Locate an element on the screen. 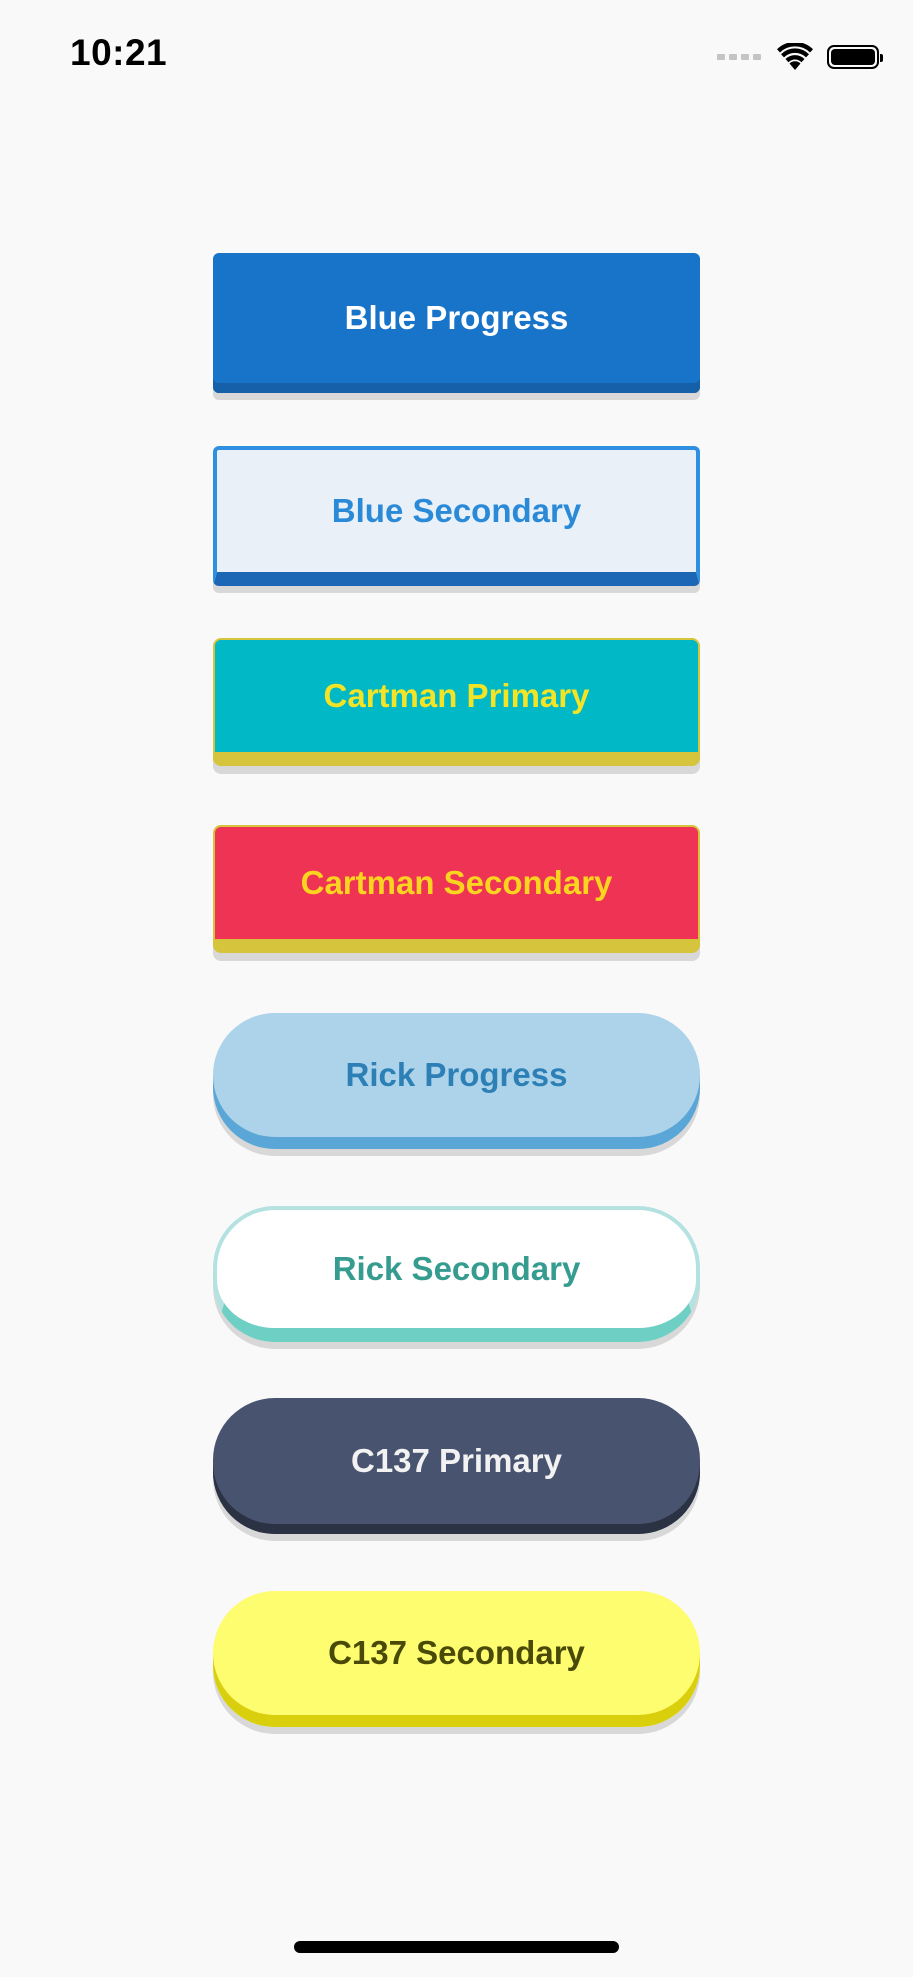 The width and height of the screenshot is (913, 1977). status-bar: 10:21 is located at coordinates (456, 55).